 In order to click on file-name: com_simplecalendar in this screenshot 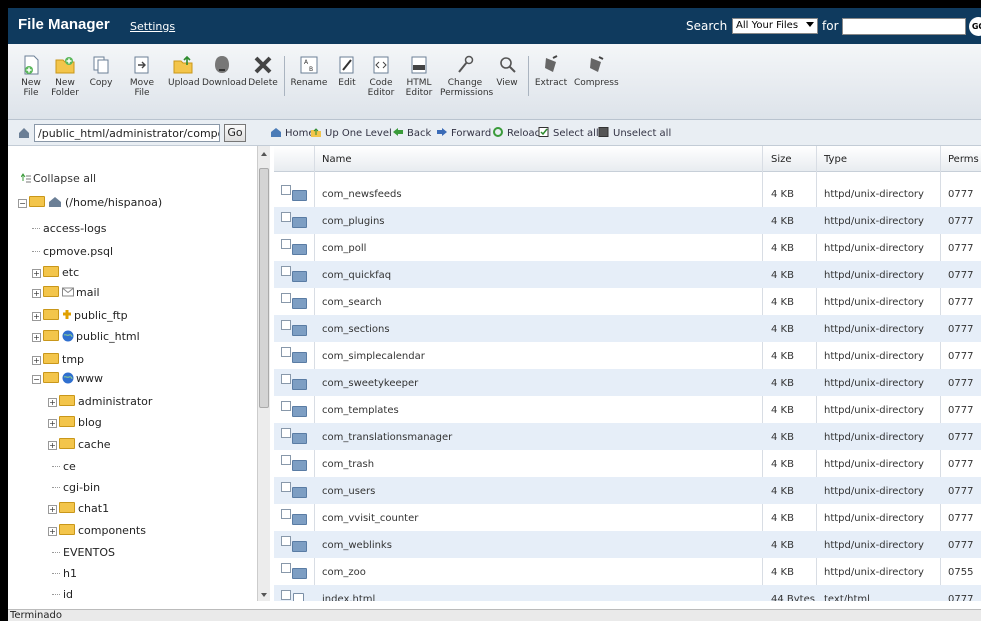, I will do `click(373, 356)`.